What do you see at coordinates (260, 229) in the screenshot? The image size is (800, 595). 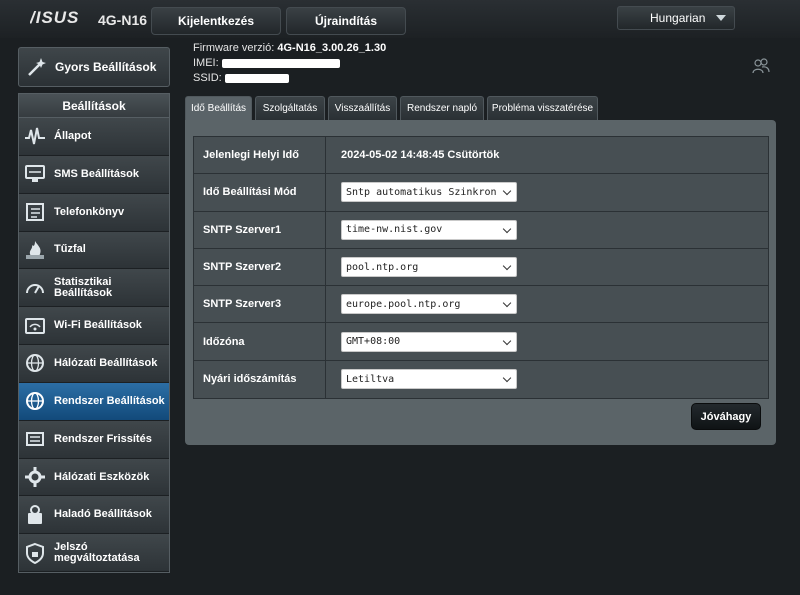 I see `sntp-server1-label: SNTP Szerver1` at bounding box center [260, 229].